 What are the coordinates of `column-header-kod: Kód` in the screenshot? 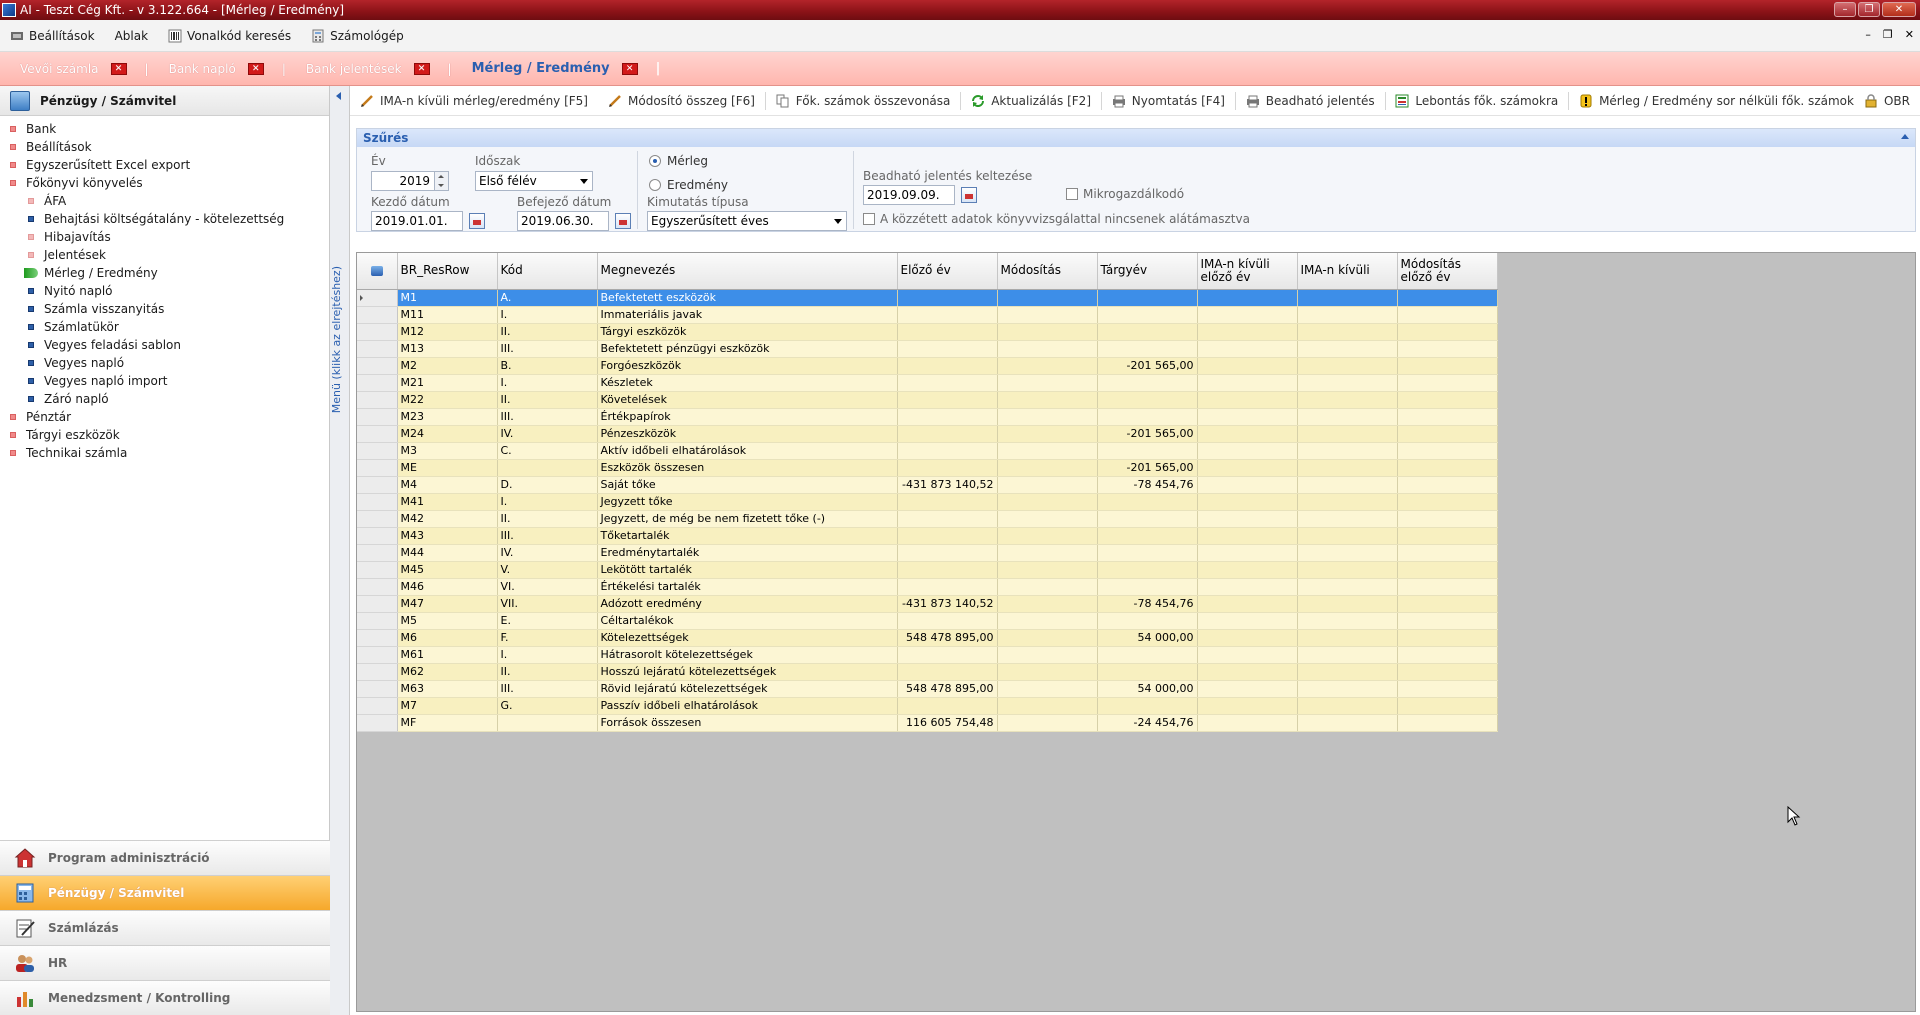 It's located at (547, 271).